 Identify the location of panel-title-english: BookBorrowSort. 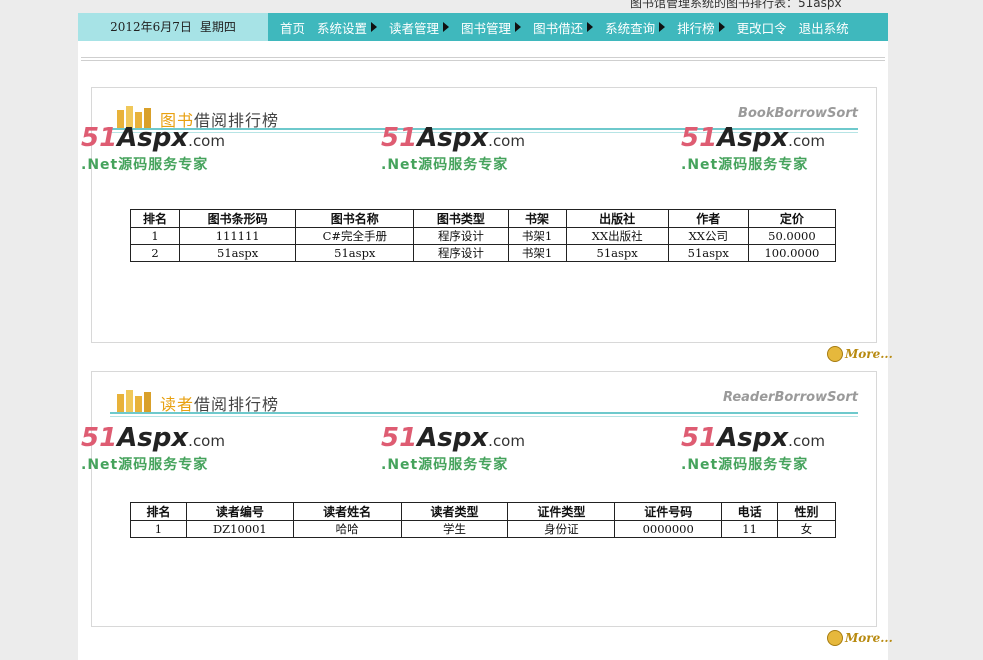
(798, 113).